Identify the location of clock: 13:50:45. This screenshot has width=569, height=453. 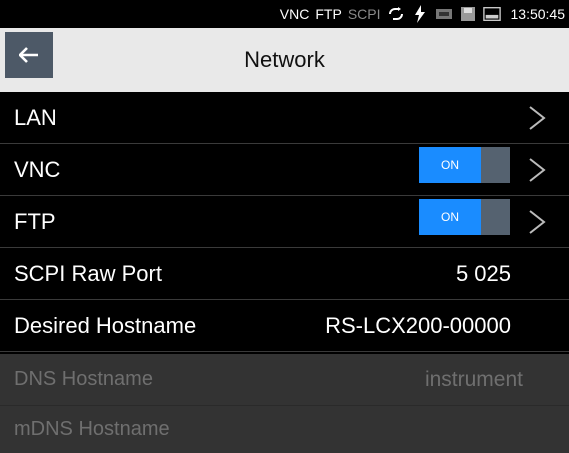
(538, 14).